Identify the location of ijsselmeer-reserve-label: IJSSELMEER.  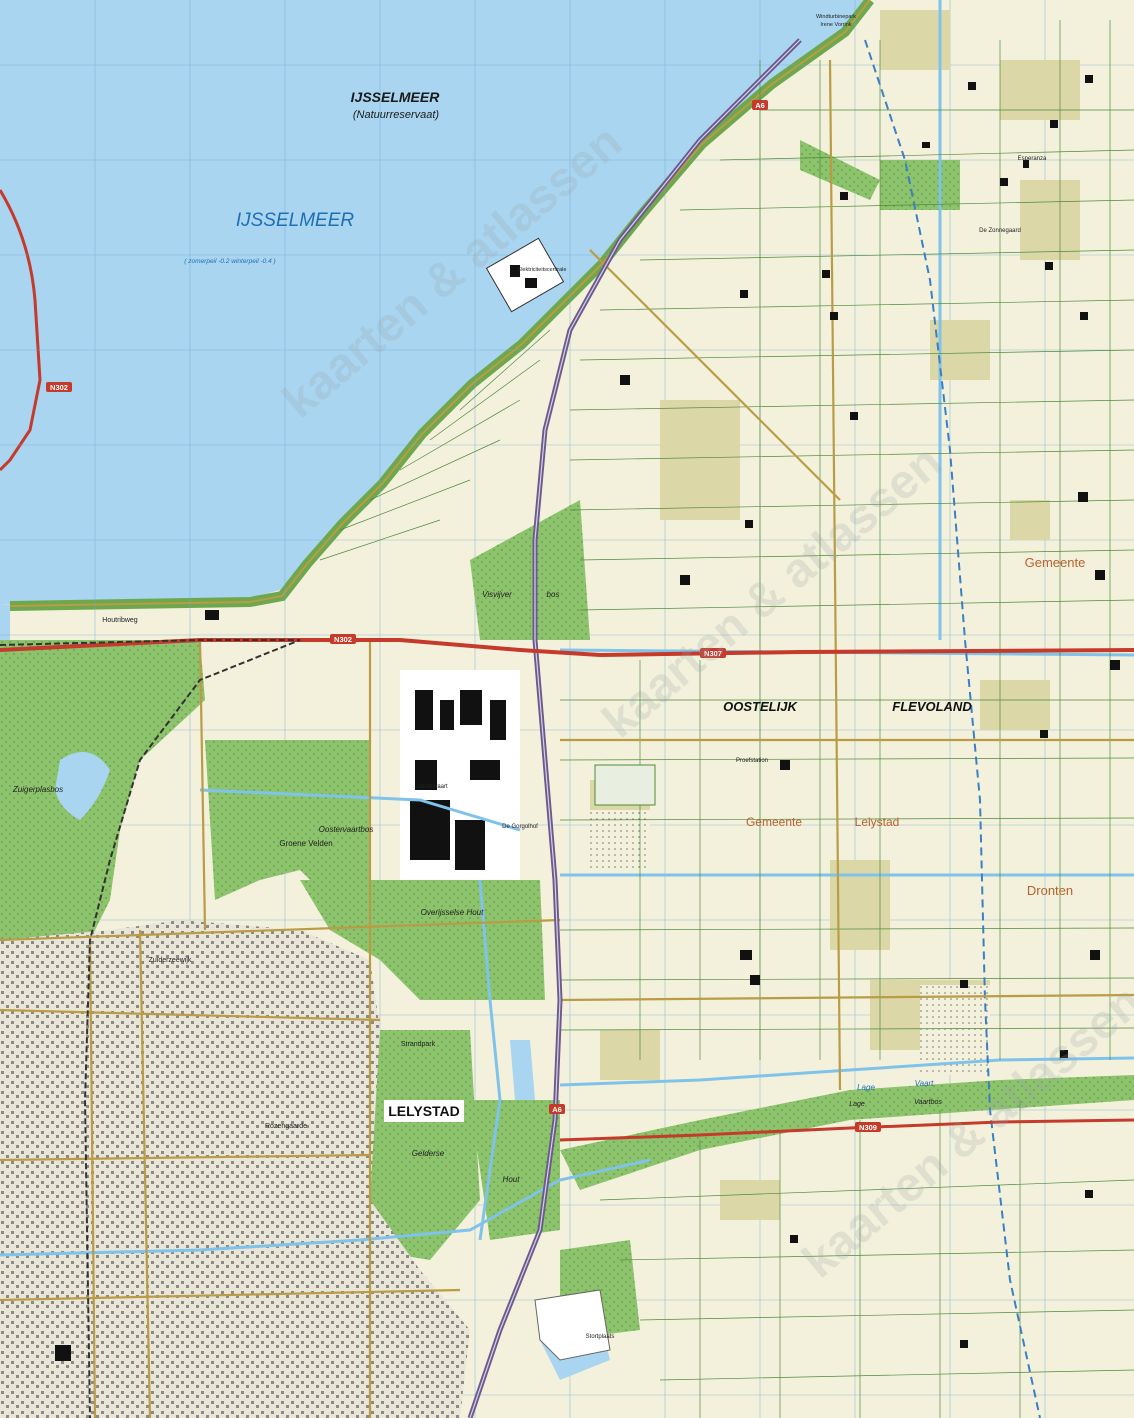
(396, 97).